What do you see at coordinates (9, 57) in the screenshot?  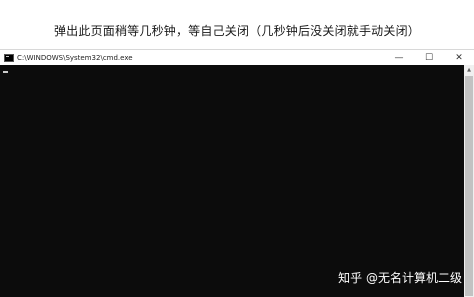 I see `cmd-icon` at bounding box center [9, 57].